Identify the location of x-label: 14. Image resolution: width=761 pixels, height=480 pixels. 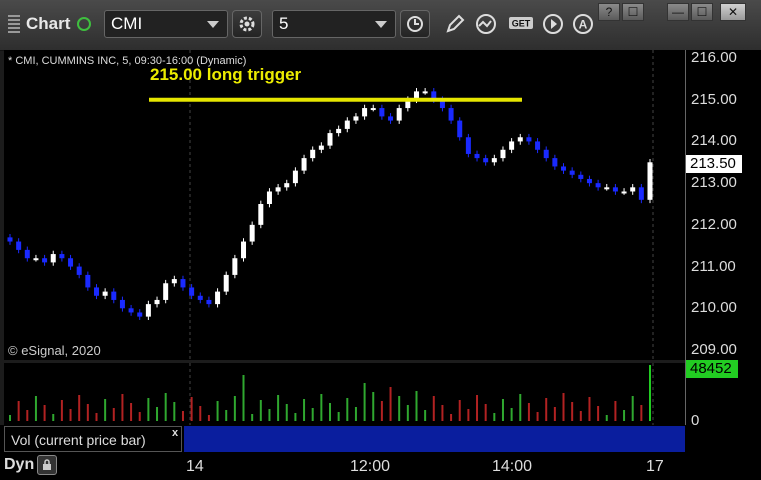
(195, 466).